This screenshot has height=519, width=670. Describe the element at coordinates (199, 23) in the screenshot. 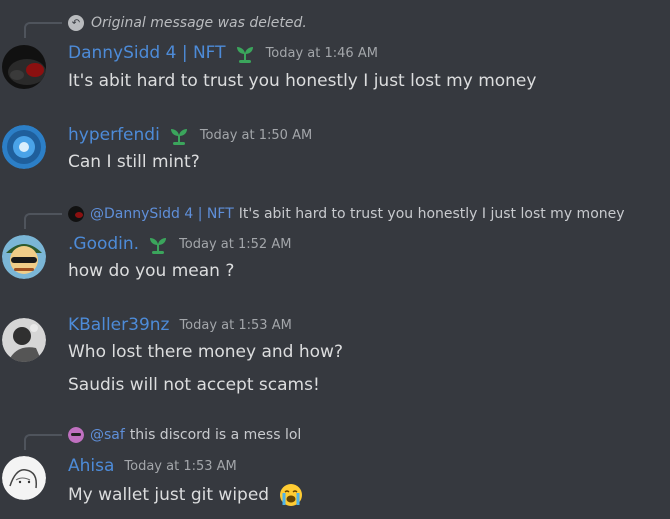

I see `deleted-message-notice: Original message was deleted.` at that location.